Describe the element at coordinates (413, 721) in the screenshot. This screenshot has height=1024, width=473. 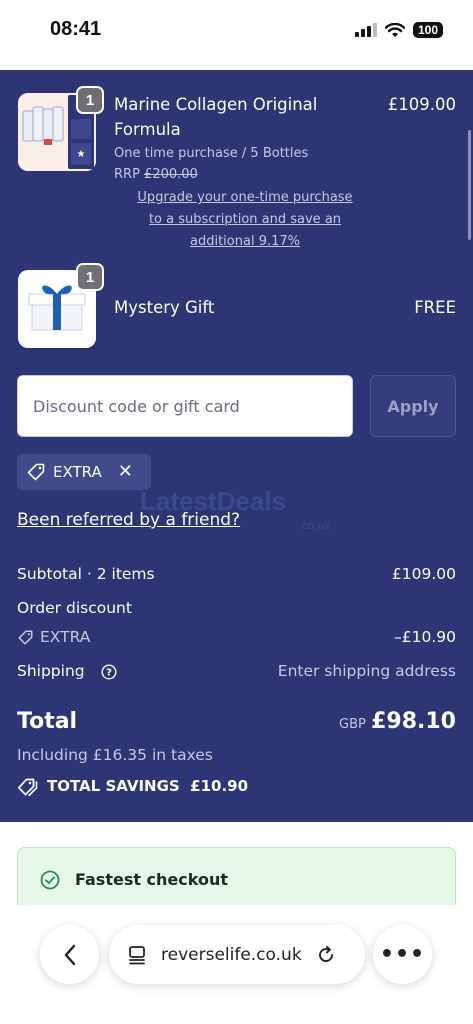
I see `total-value: £98.10` at that location.